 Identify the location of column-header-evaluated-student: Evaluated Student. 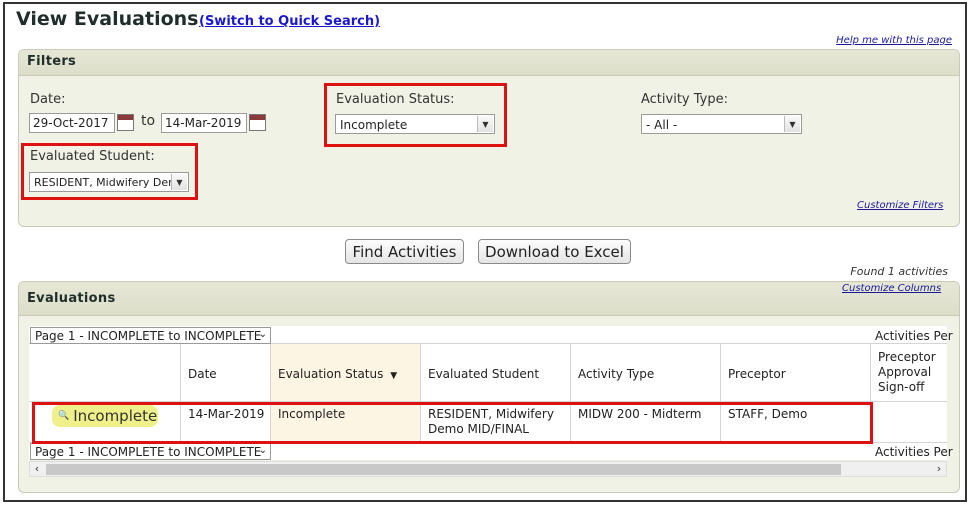
(483, 374).